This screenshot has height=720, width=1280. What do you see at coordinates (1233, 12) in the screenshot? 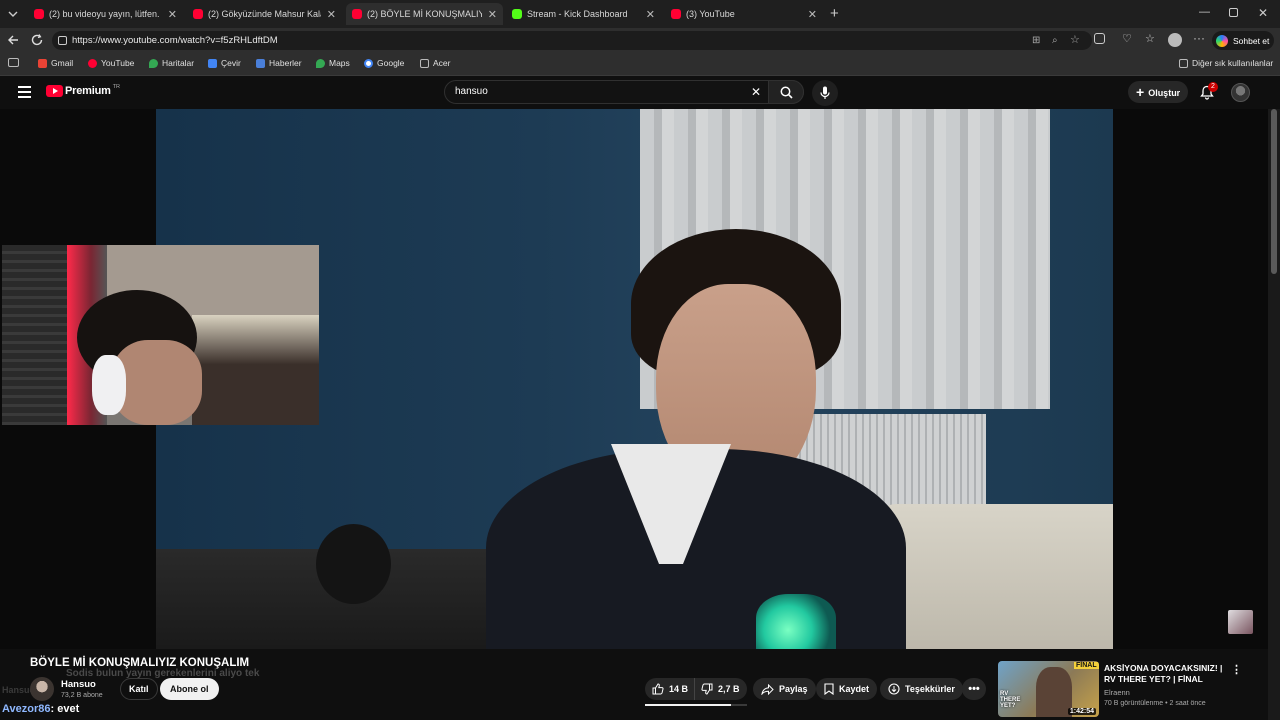
I see `maximize-icon` at bounding box center [1233, 12].